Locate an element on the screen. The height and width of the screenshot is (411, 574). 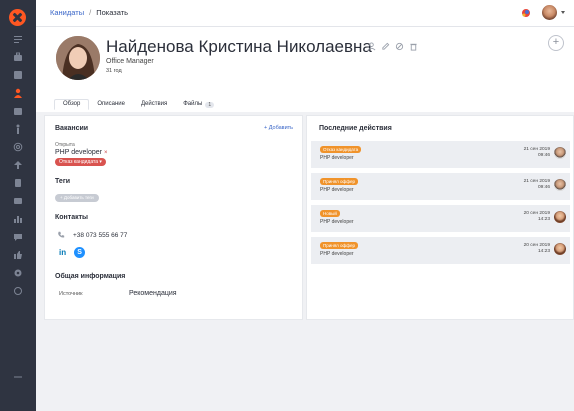
header-actions is located at coordinates (392, 46).